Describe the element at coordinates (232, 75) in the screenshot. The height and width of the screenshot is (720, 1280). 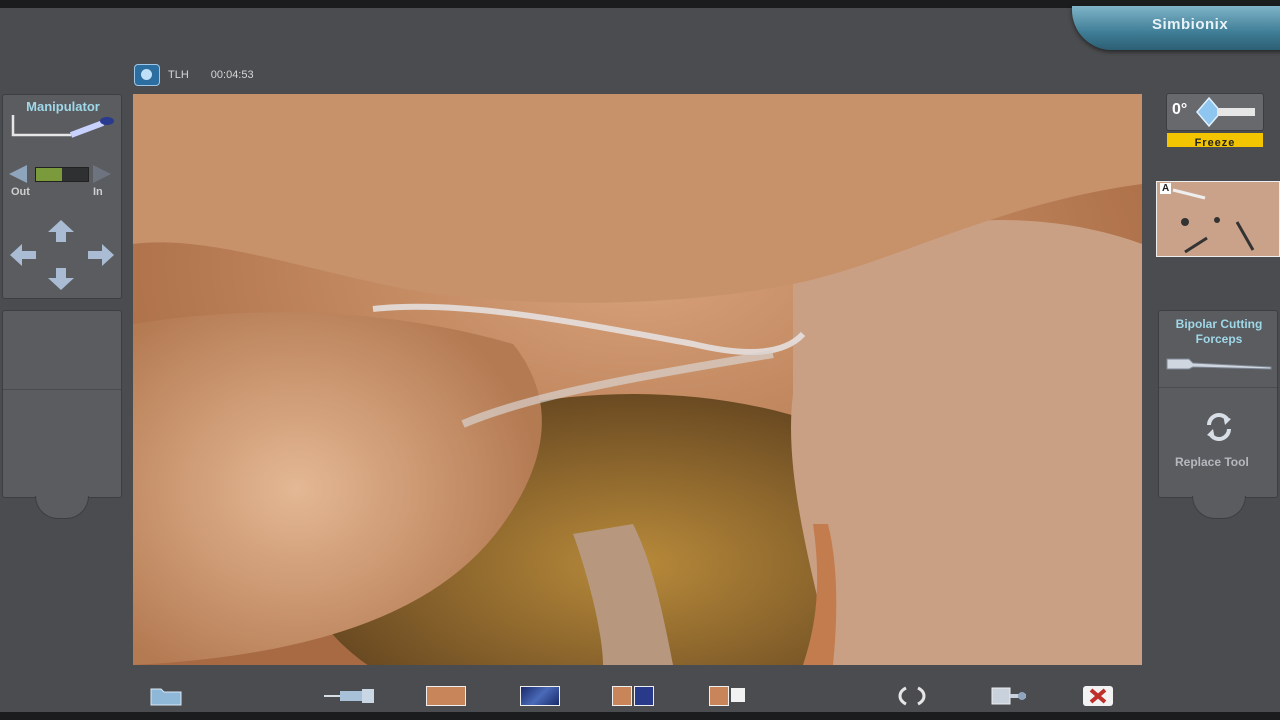
I see `timer: 00:04:53` at that location.